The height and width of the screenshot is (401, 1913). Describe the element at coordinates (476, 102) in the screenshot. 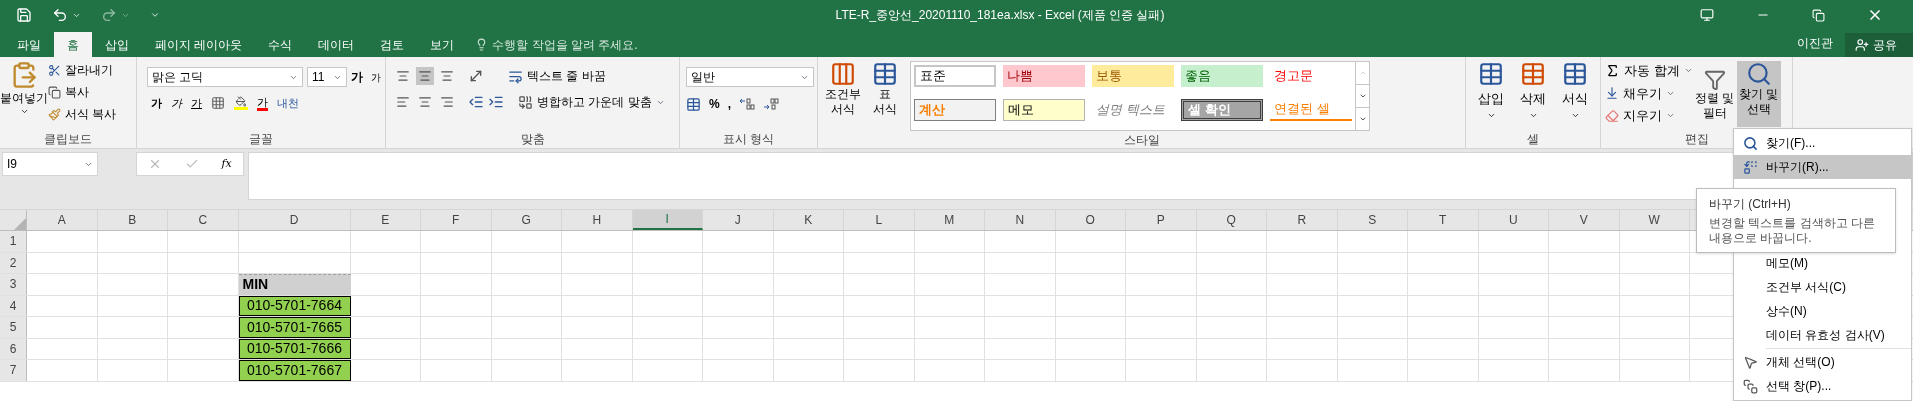

I see `decrease-indent-icon` at that location.